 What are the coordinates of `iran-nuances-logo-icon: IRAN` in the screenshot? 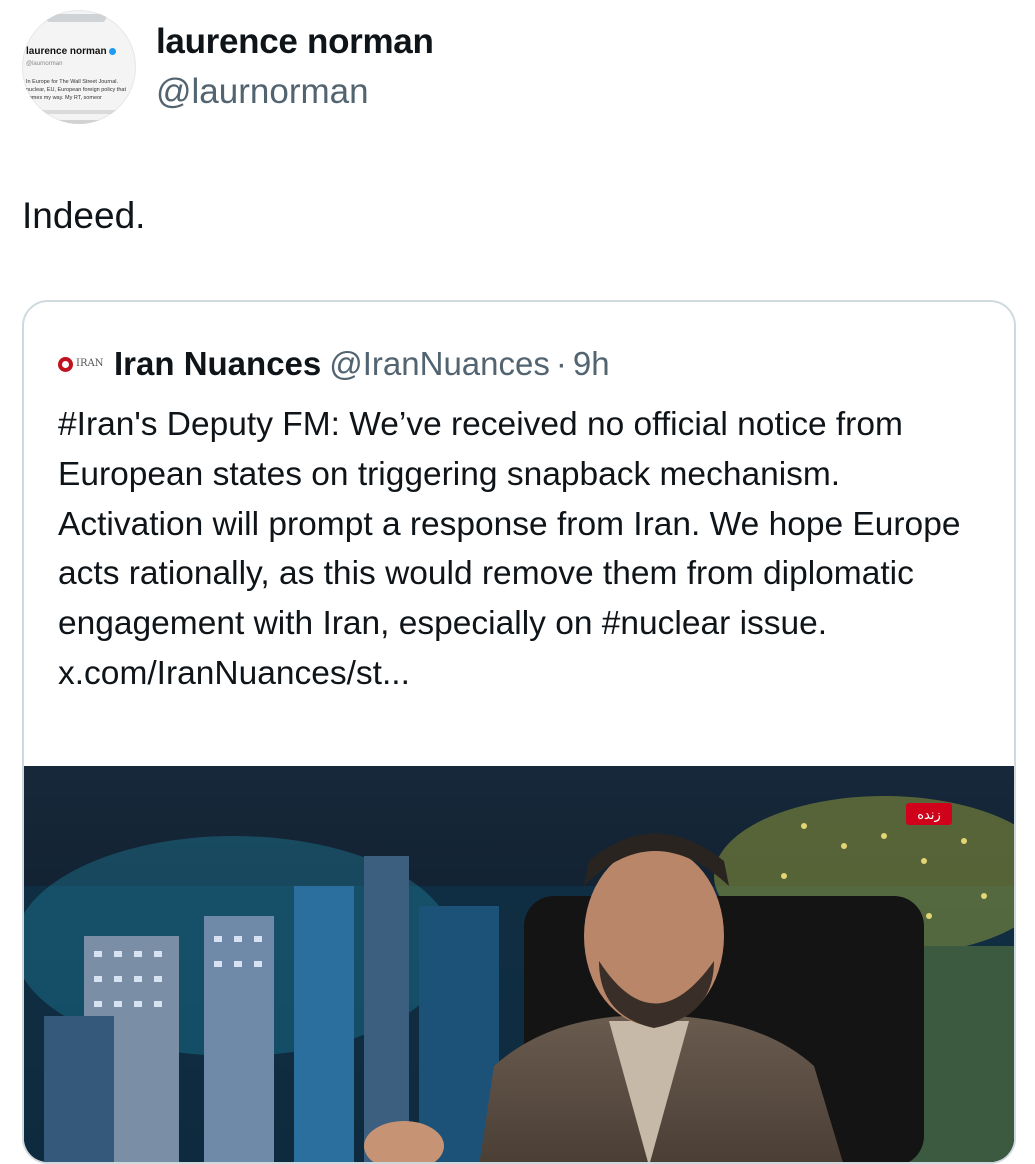 It's located at (81, 364).